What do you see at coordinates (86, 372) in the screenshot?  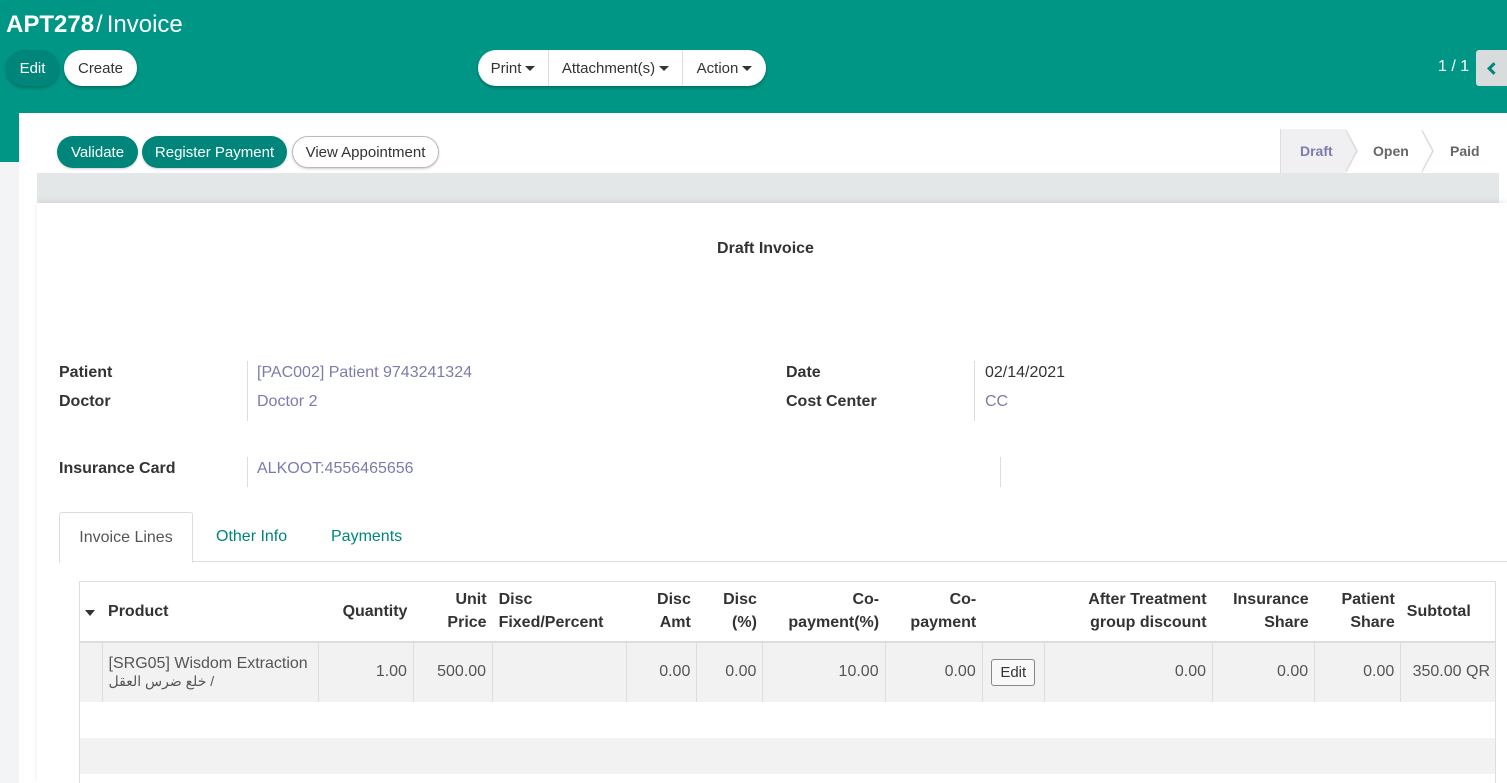 I see `patient-label: Patient` at bounding box center [86, 372].